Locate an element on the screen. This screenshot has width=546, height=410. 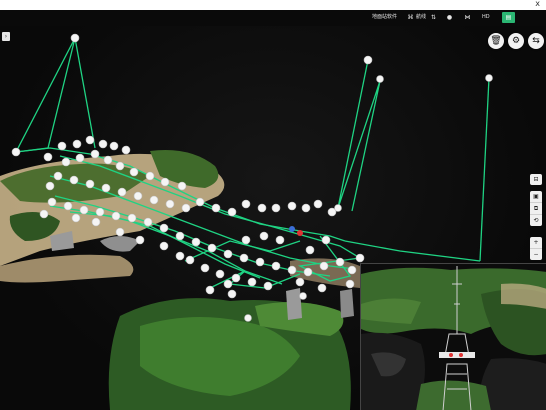
zoom-in-button: + is located at coordinates (536, 243).